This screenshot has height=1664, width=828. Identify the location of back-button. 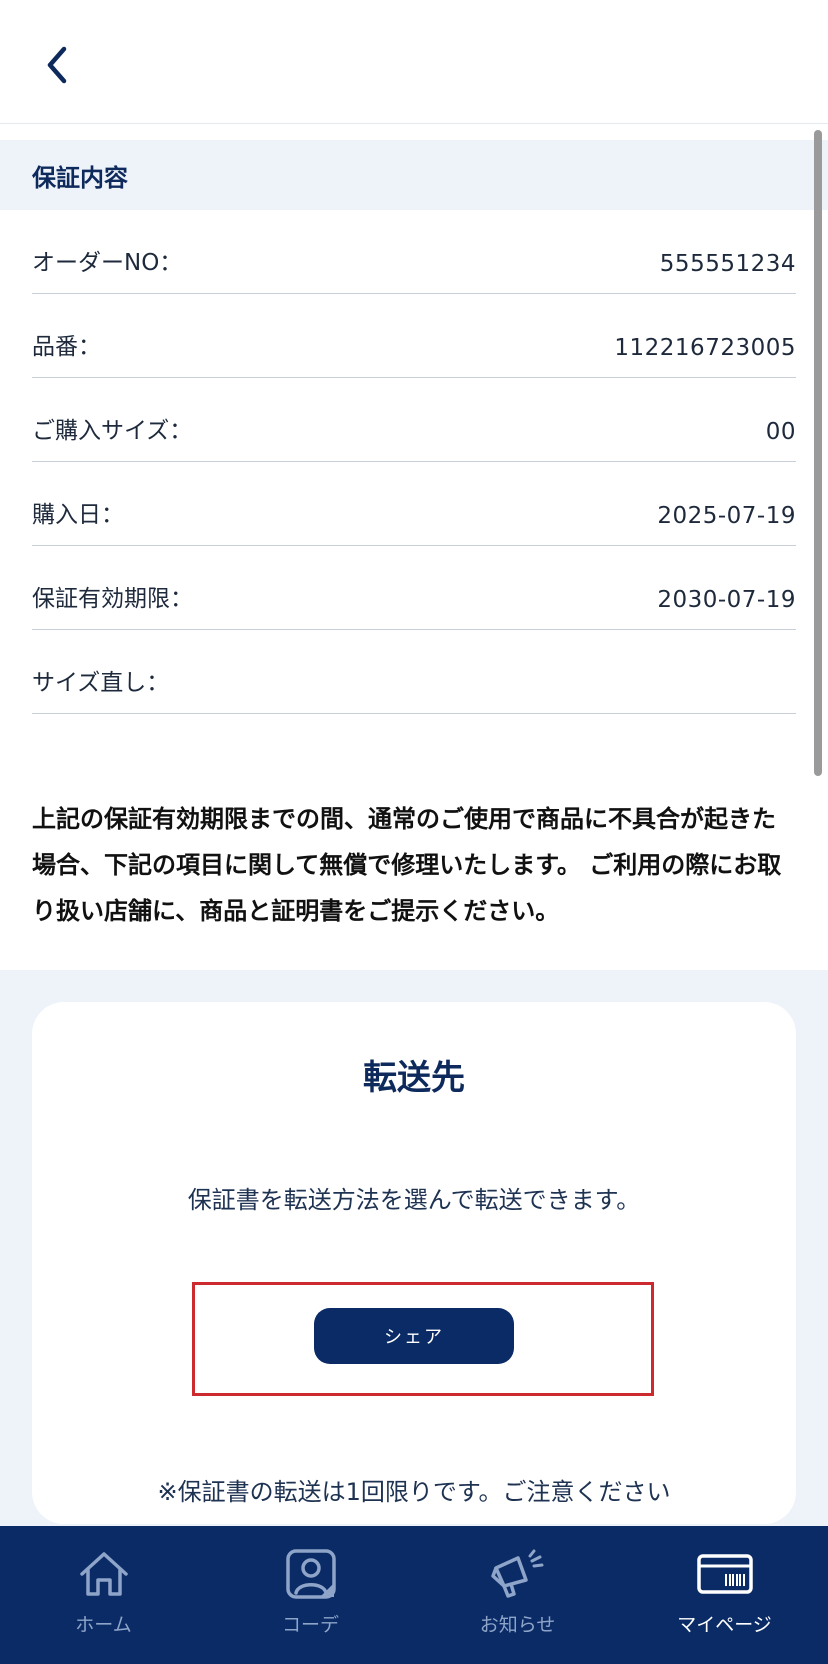
(56, 65).